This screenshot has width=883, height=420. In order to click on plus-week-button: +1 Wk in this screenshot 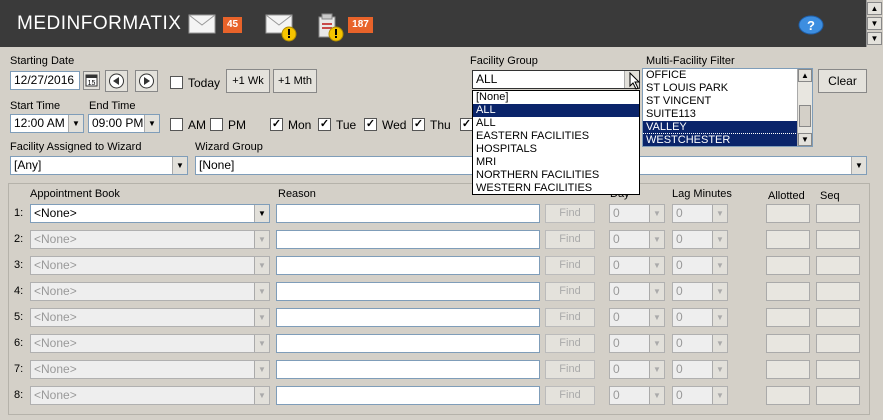, I will do `click(248, 81)`.